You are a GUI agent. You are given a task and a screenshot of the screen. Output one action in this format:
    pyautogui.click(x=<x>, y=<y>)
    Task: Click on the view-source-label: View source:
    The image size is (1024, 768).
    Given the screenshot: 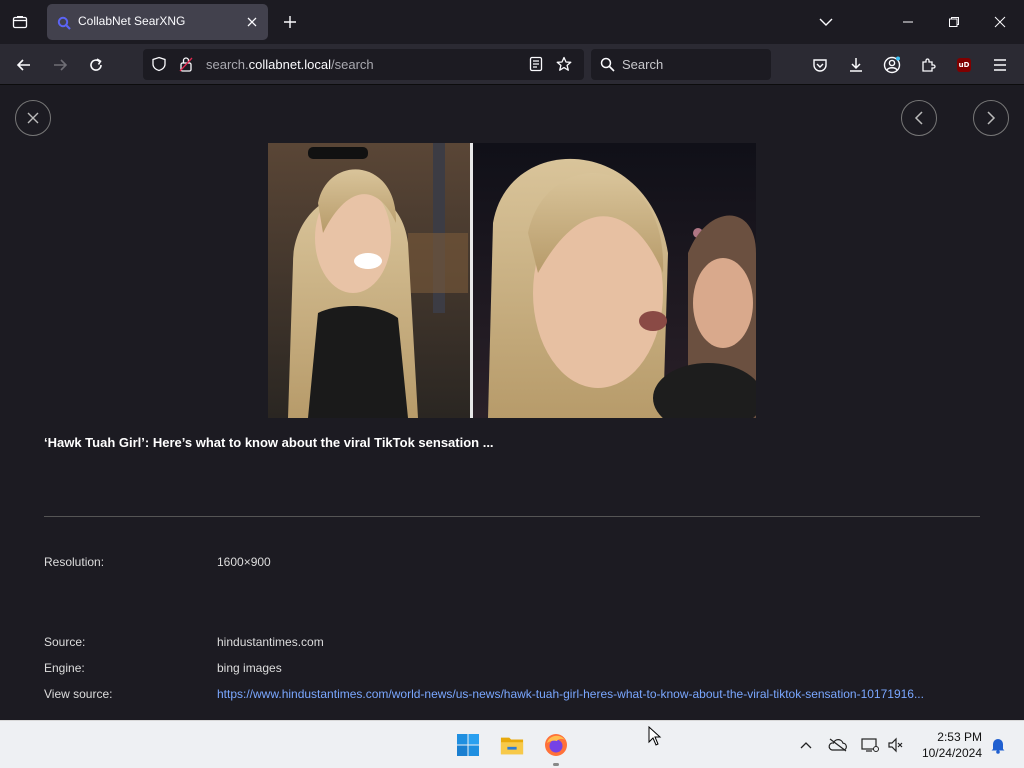 What is the action you would take?
    pyautogui.click(x=78, y=694)
    